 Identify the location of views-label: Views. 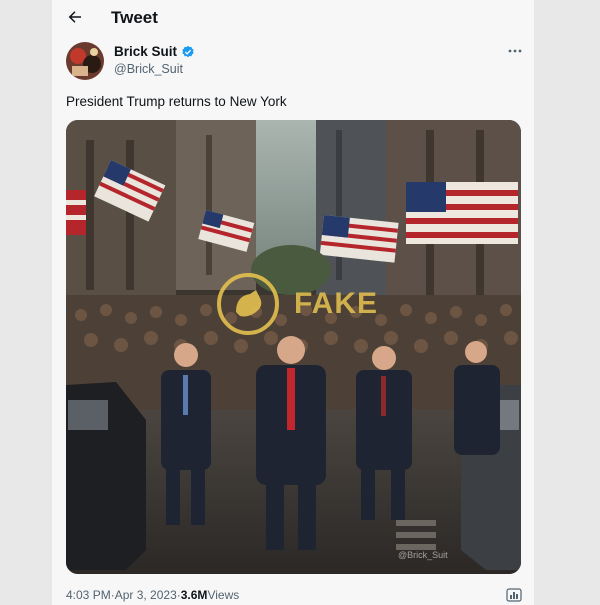
(223, 595).